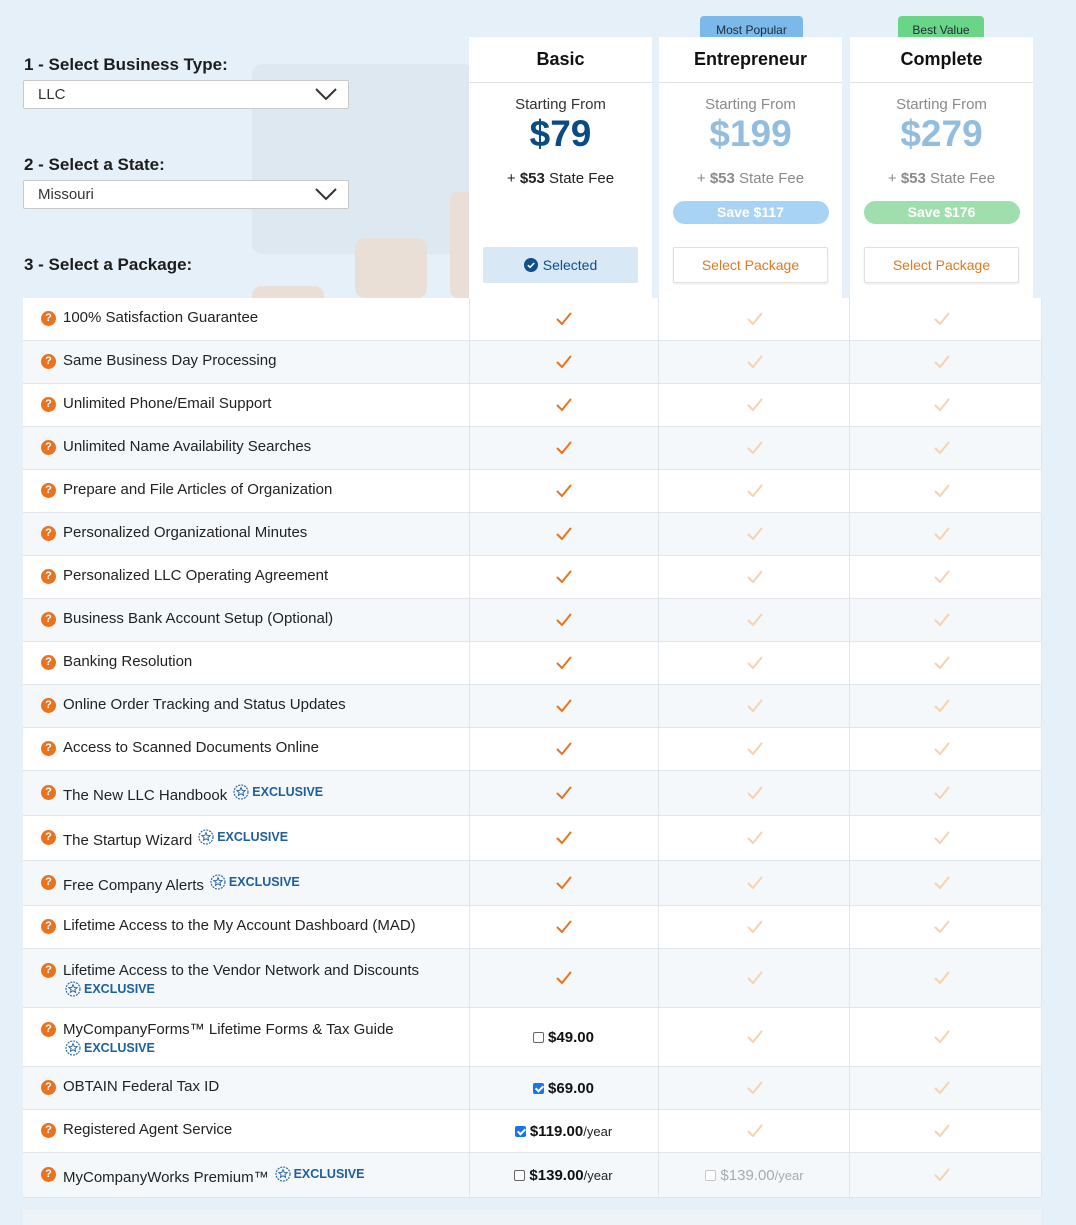 Image resolution: width=1076 pixels, height=1225 pixels. I want to click on feature-cell: ? Free Company Alerts EXCLUSIVE, so click(246, 883).